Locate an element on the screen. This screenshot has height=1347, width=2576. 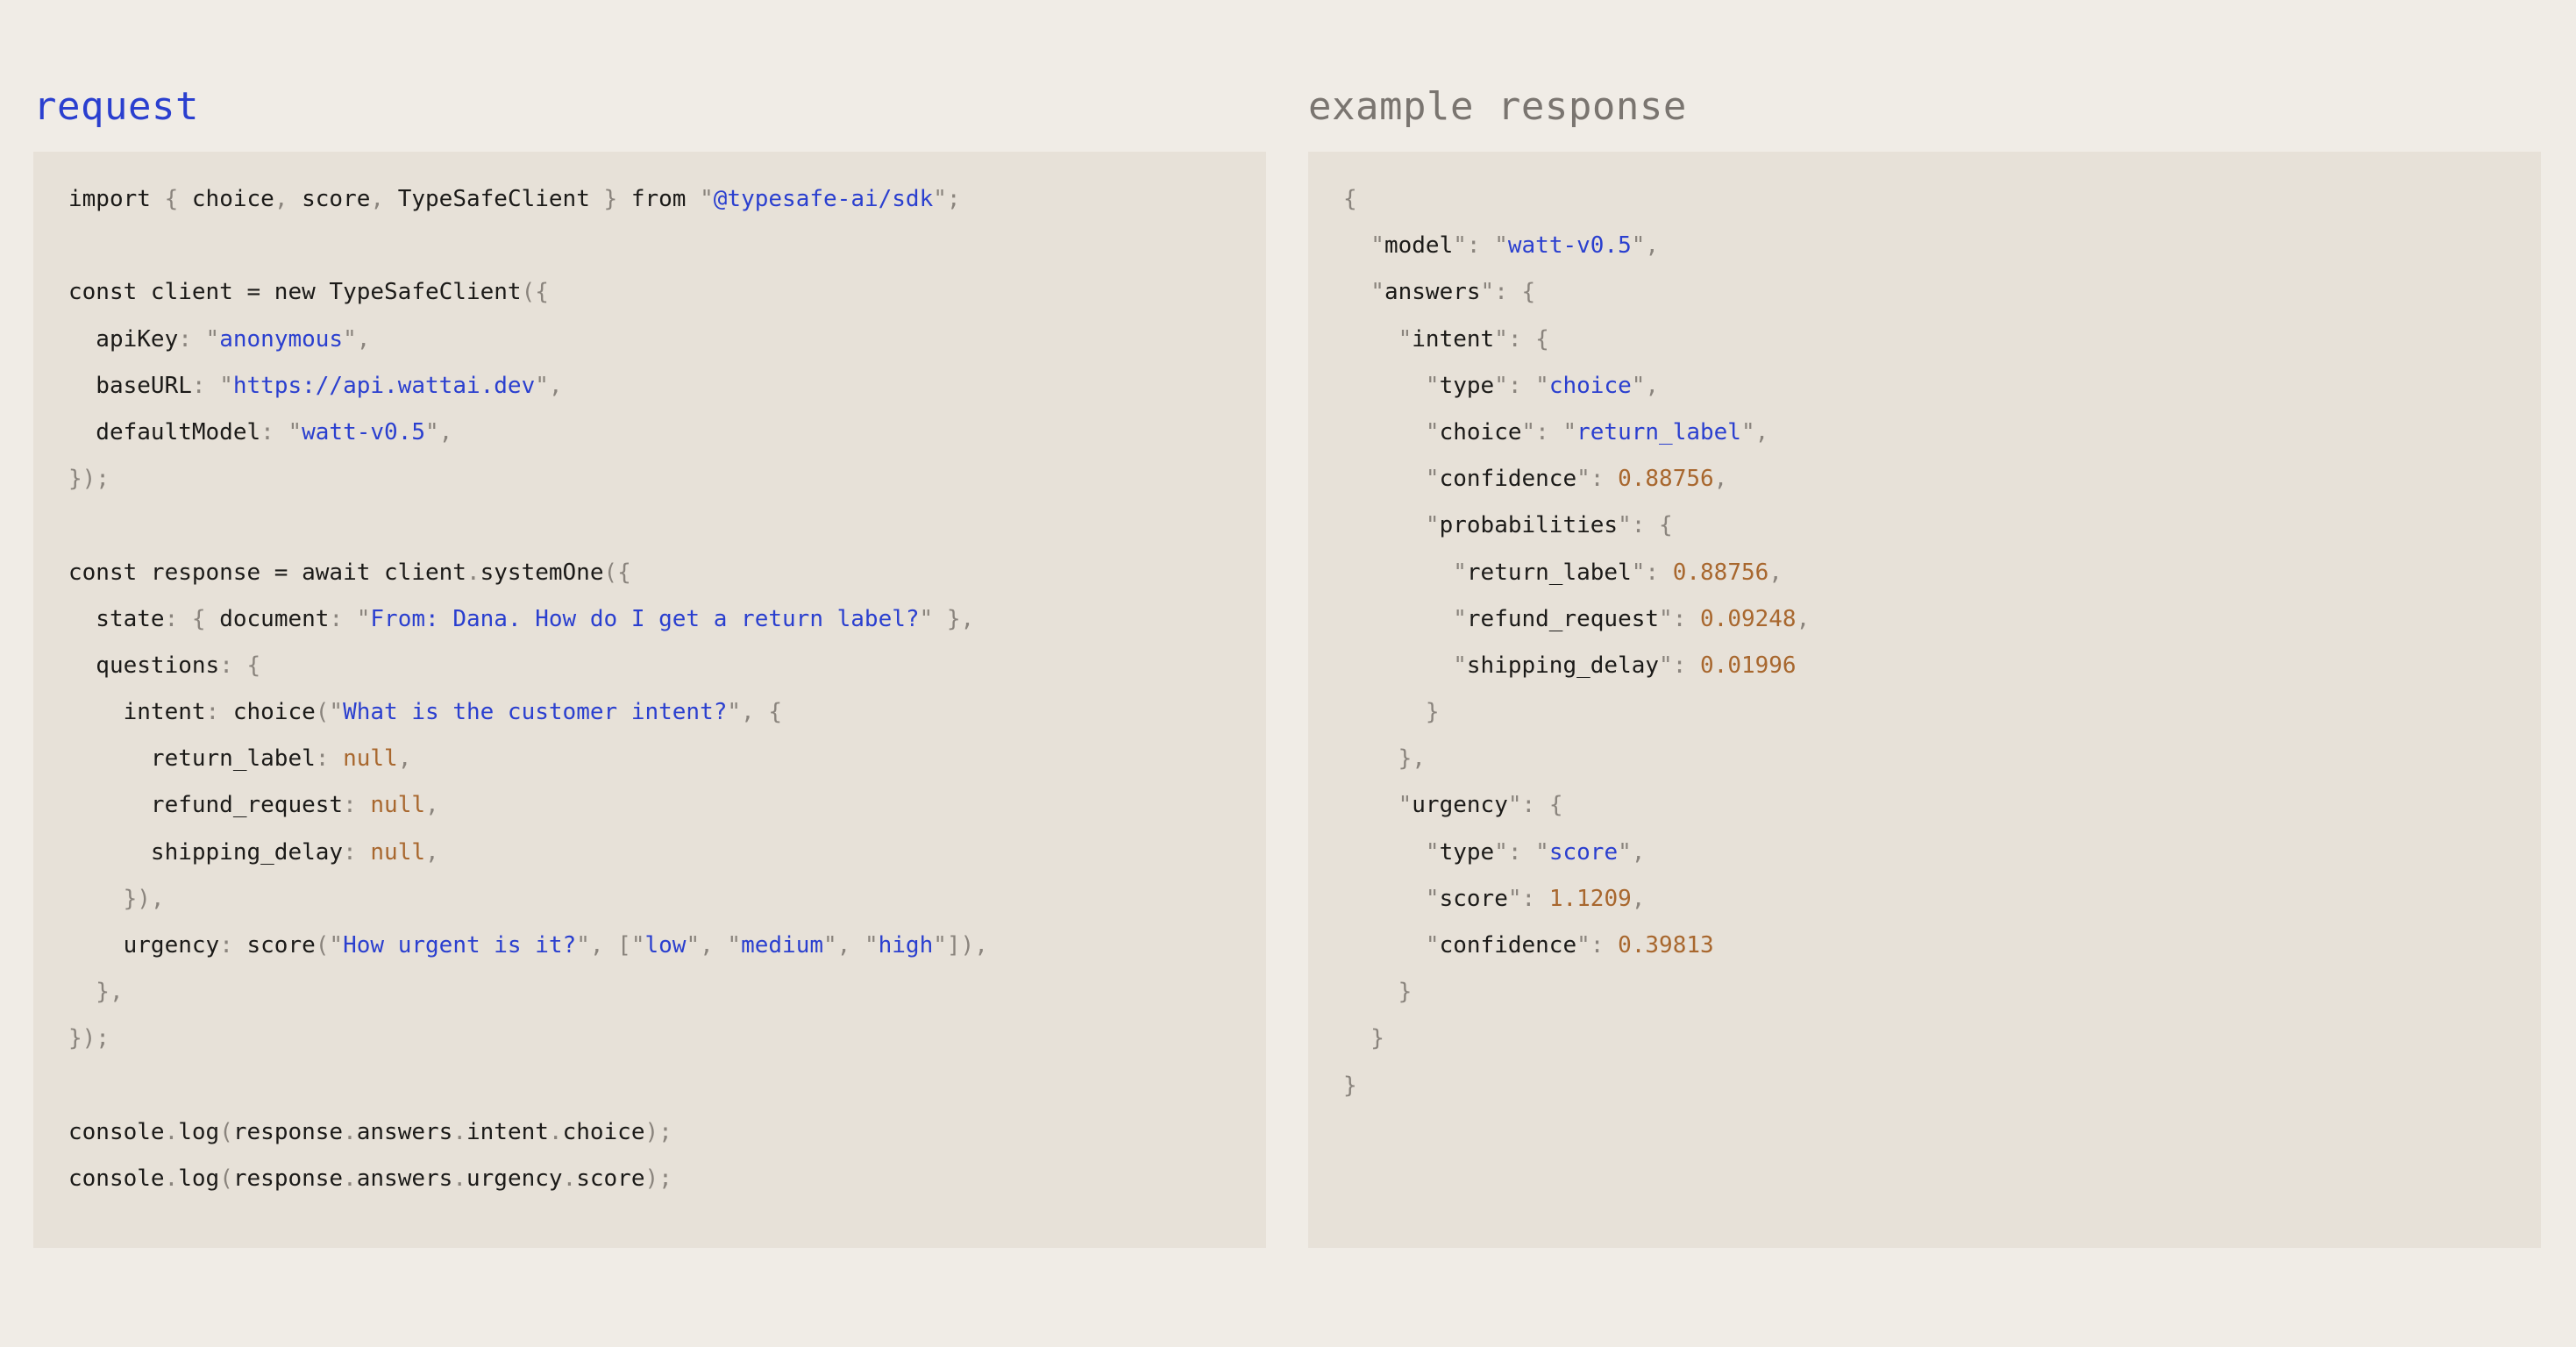
code-string: How urgent is it? is located at coordinates (460, 945).